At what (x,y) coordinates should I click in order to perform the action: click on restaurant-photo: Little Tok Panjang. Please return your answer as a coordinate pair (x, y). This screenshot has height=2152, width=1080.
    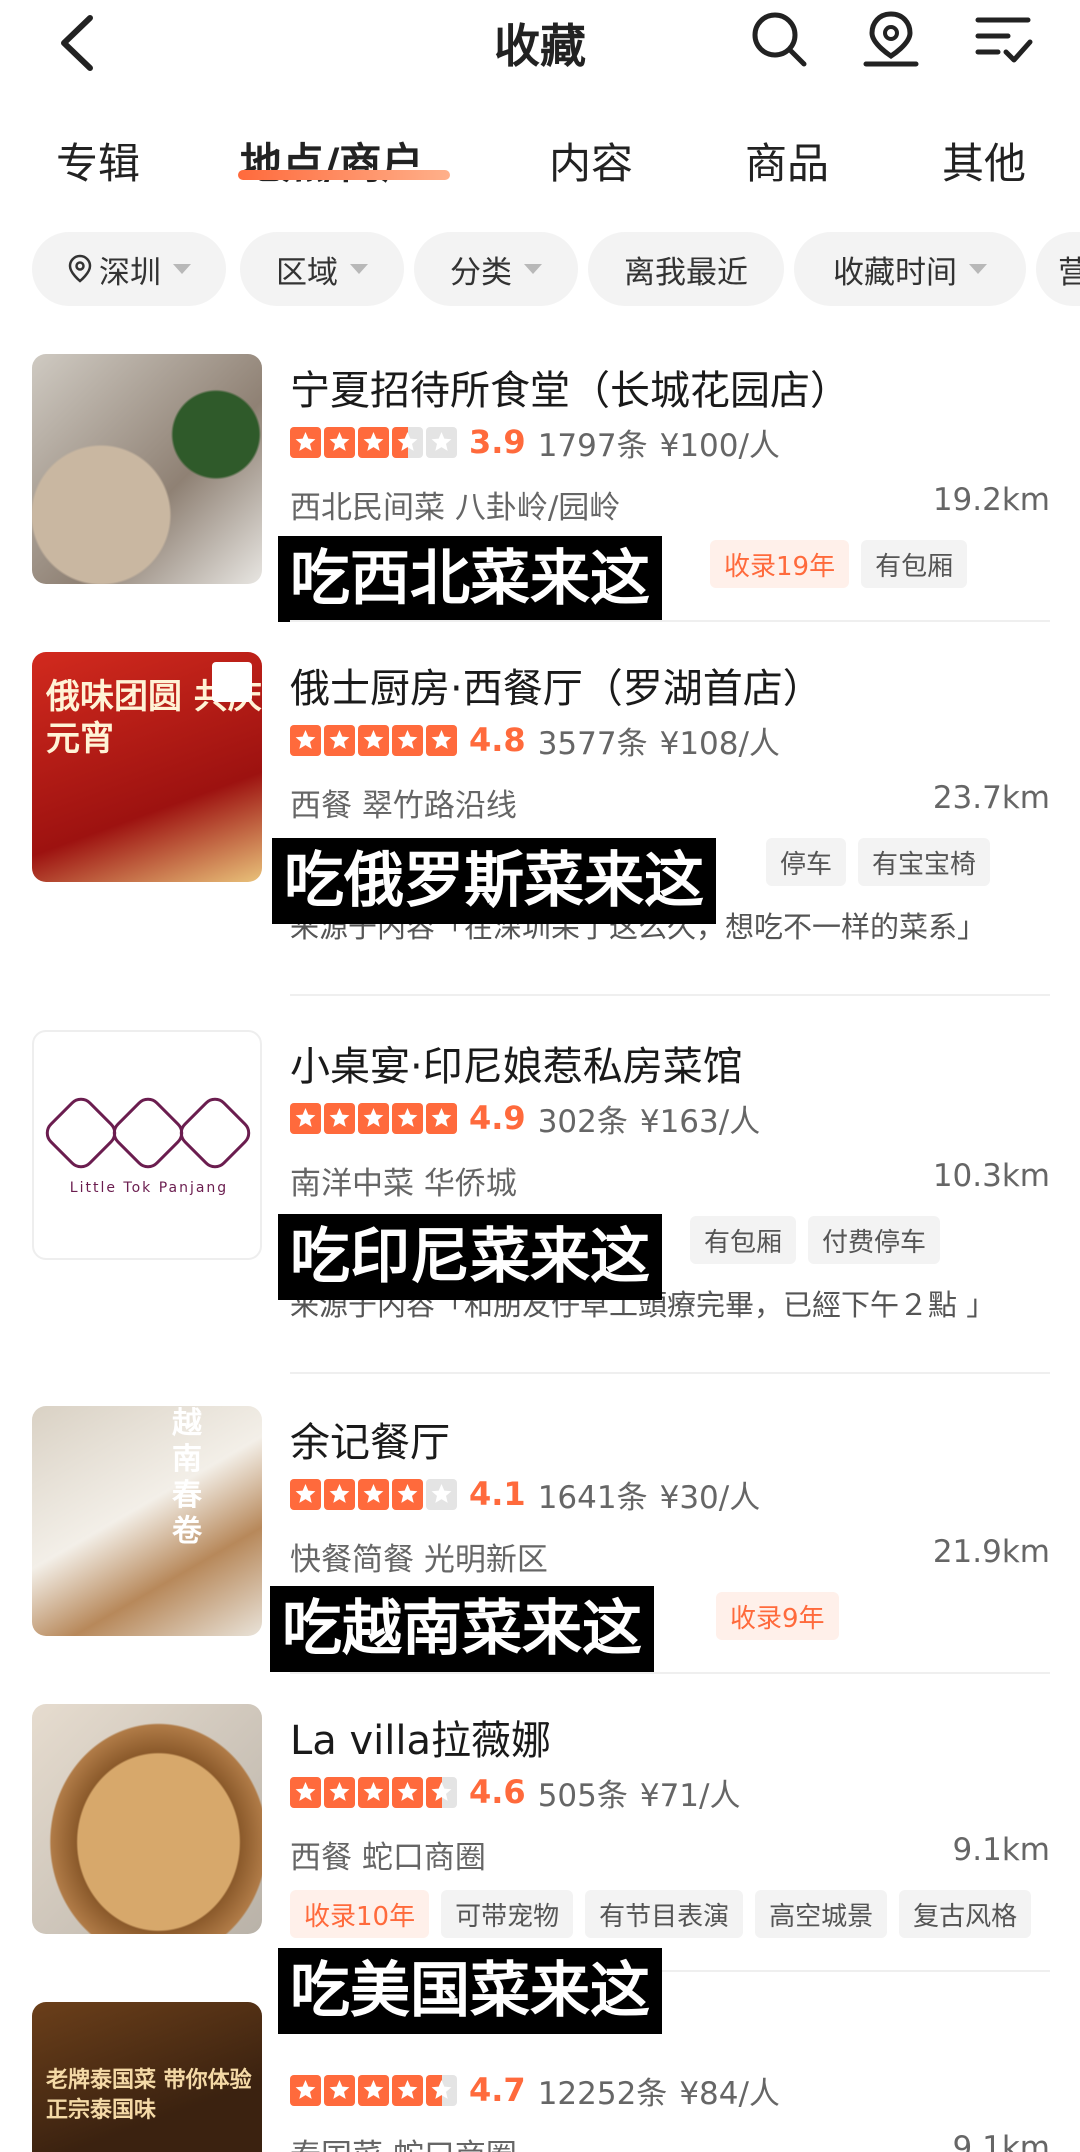
    Looking at the image, I should click on (147, 1145).